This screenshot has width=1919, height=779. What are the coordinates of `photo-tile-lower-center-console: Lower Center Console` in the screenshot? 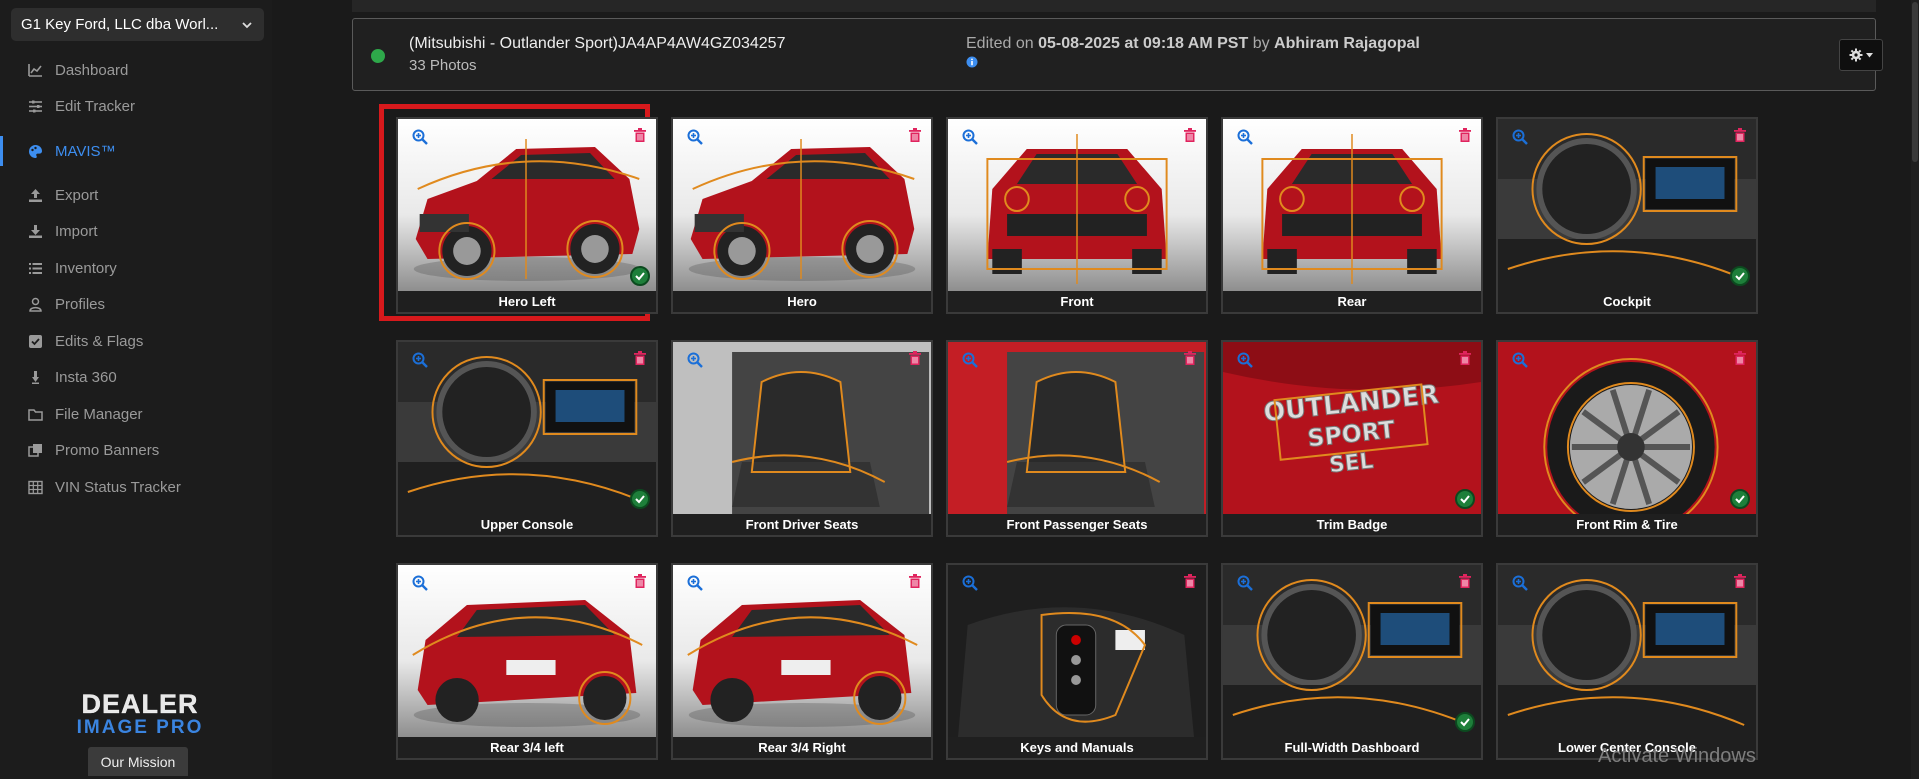 It's located at (1627, 661).